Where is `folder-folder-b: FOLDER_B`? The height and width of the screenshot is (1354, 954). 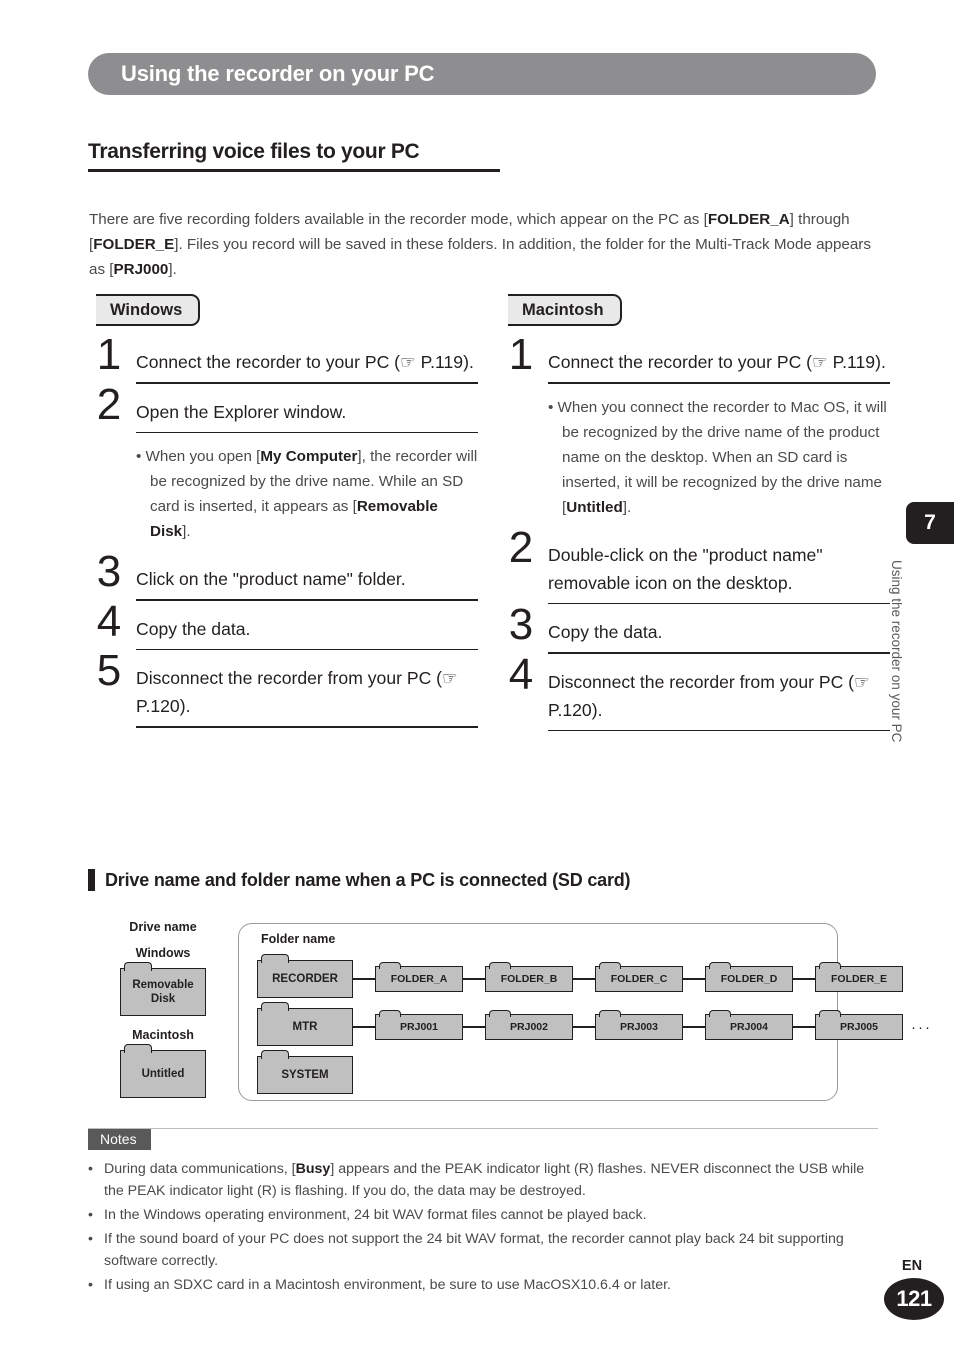 folder-folder-b: FOLDER_B is located at coordinates (529, 977).